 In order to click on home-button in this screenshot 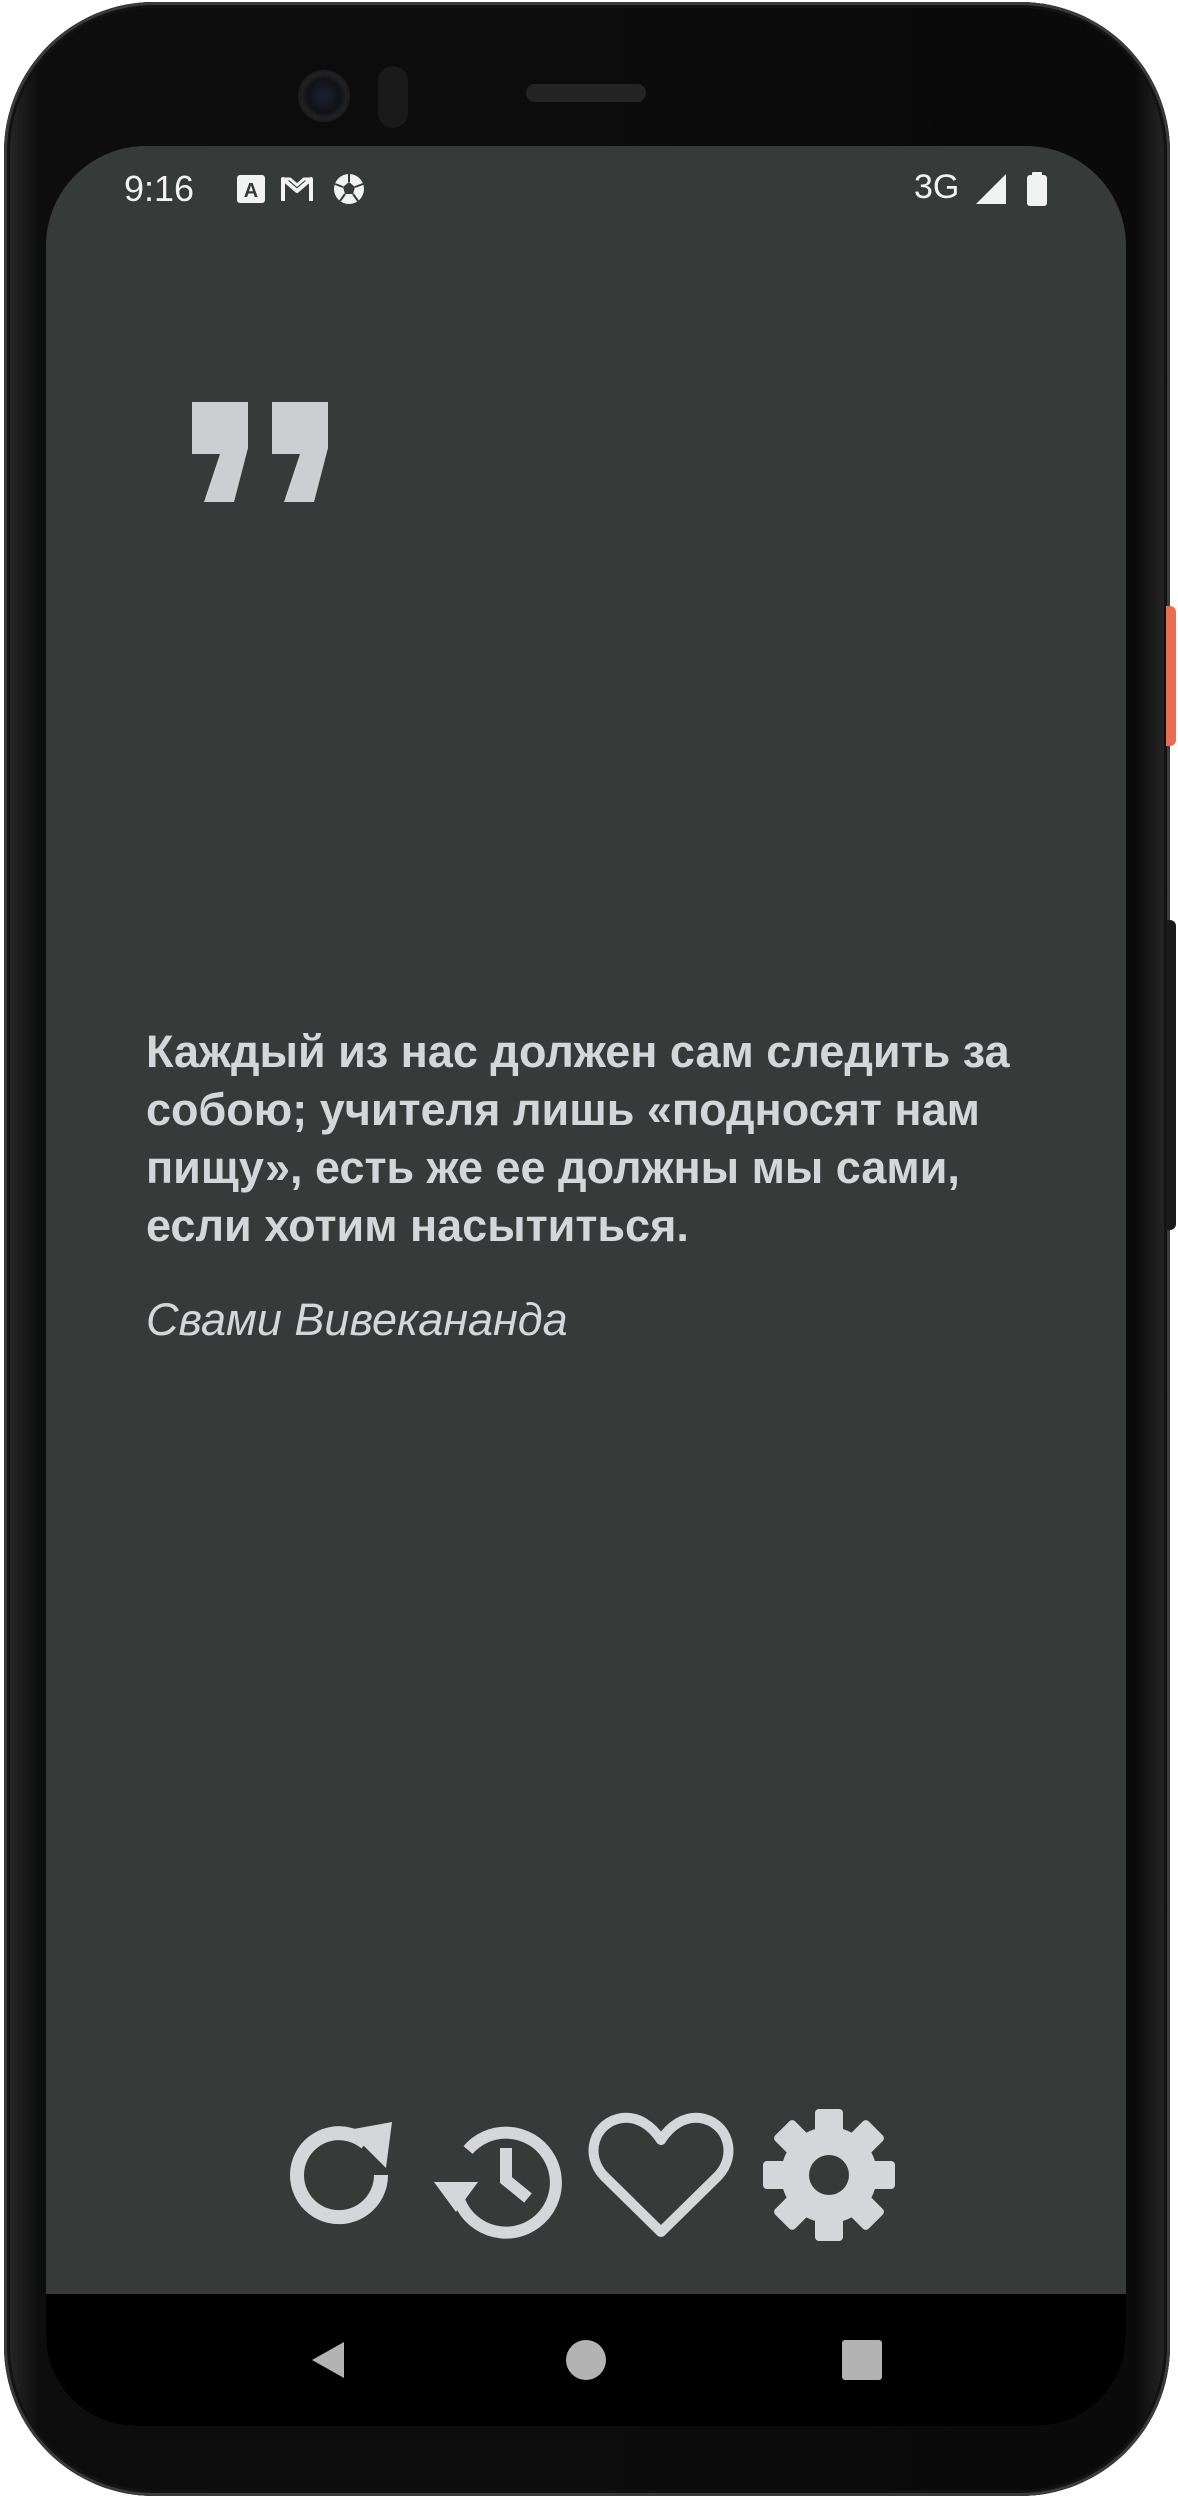, I will do `click(586, 2360)`.